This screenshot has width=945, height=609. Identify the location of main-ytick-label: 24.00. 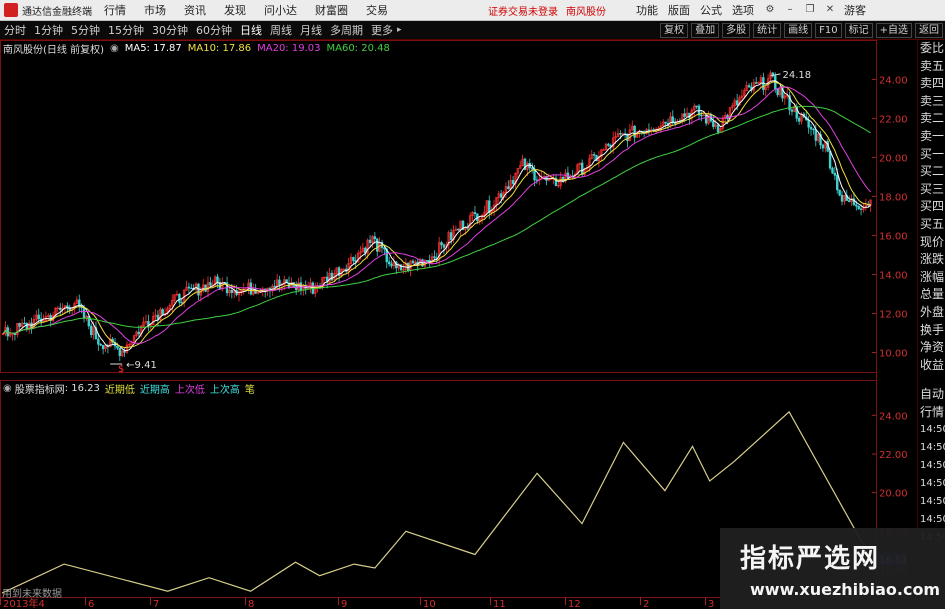
(893, 80).